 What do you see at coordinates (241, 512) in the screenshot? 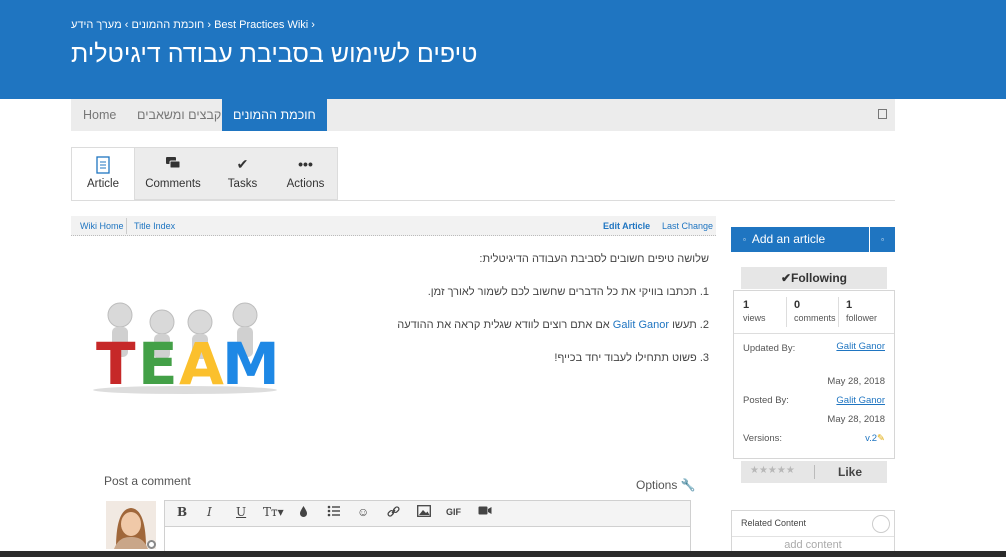
I see `underline-button: U` at bounding box center [241, 512].